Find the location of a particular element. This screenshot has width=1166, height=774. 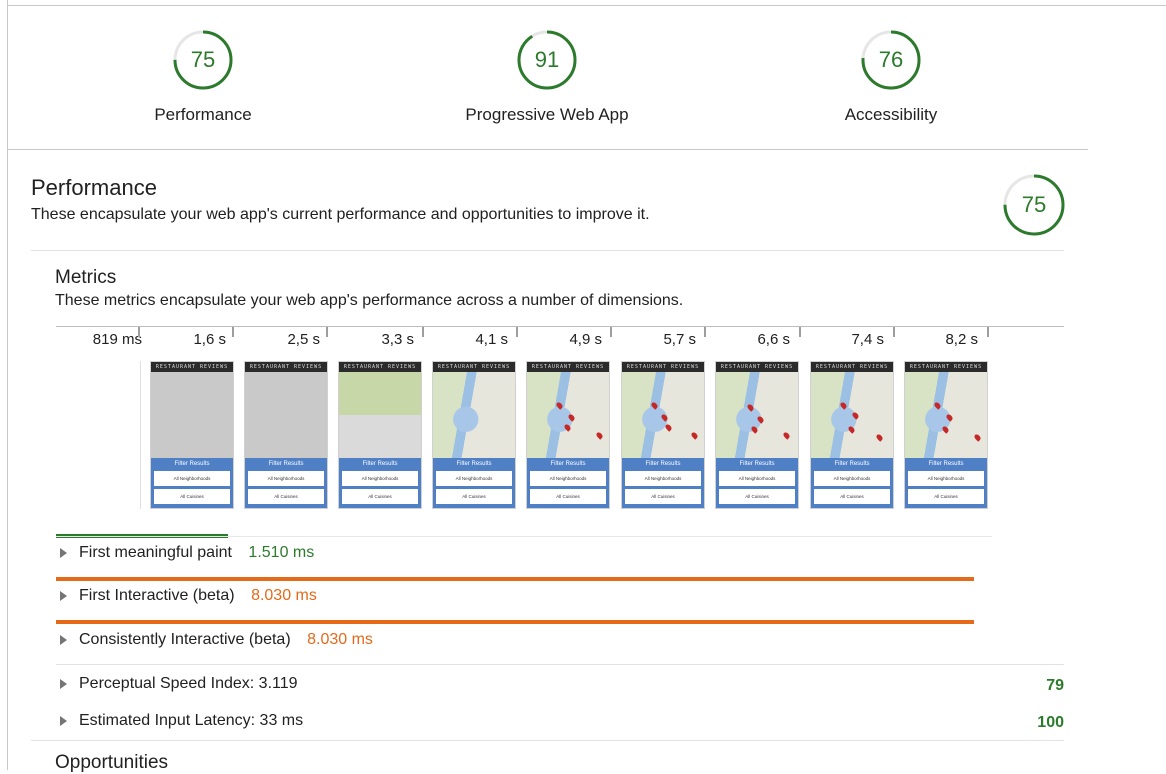

filmstrip-time: 7,4 s is located at coordinates (867, 339).